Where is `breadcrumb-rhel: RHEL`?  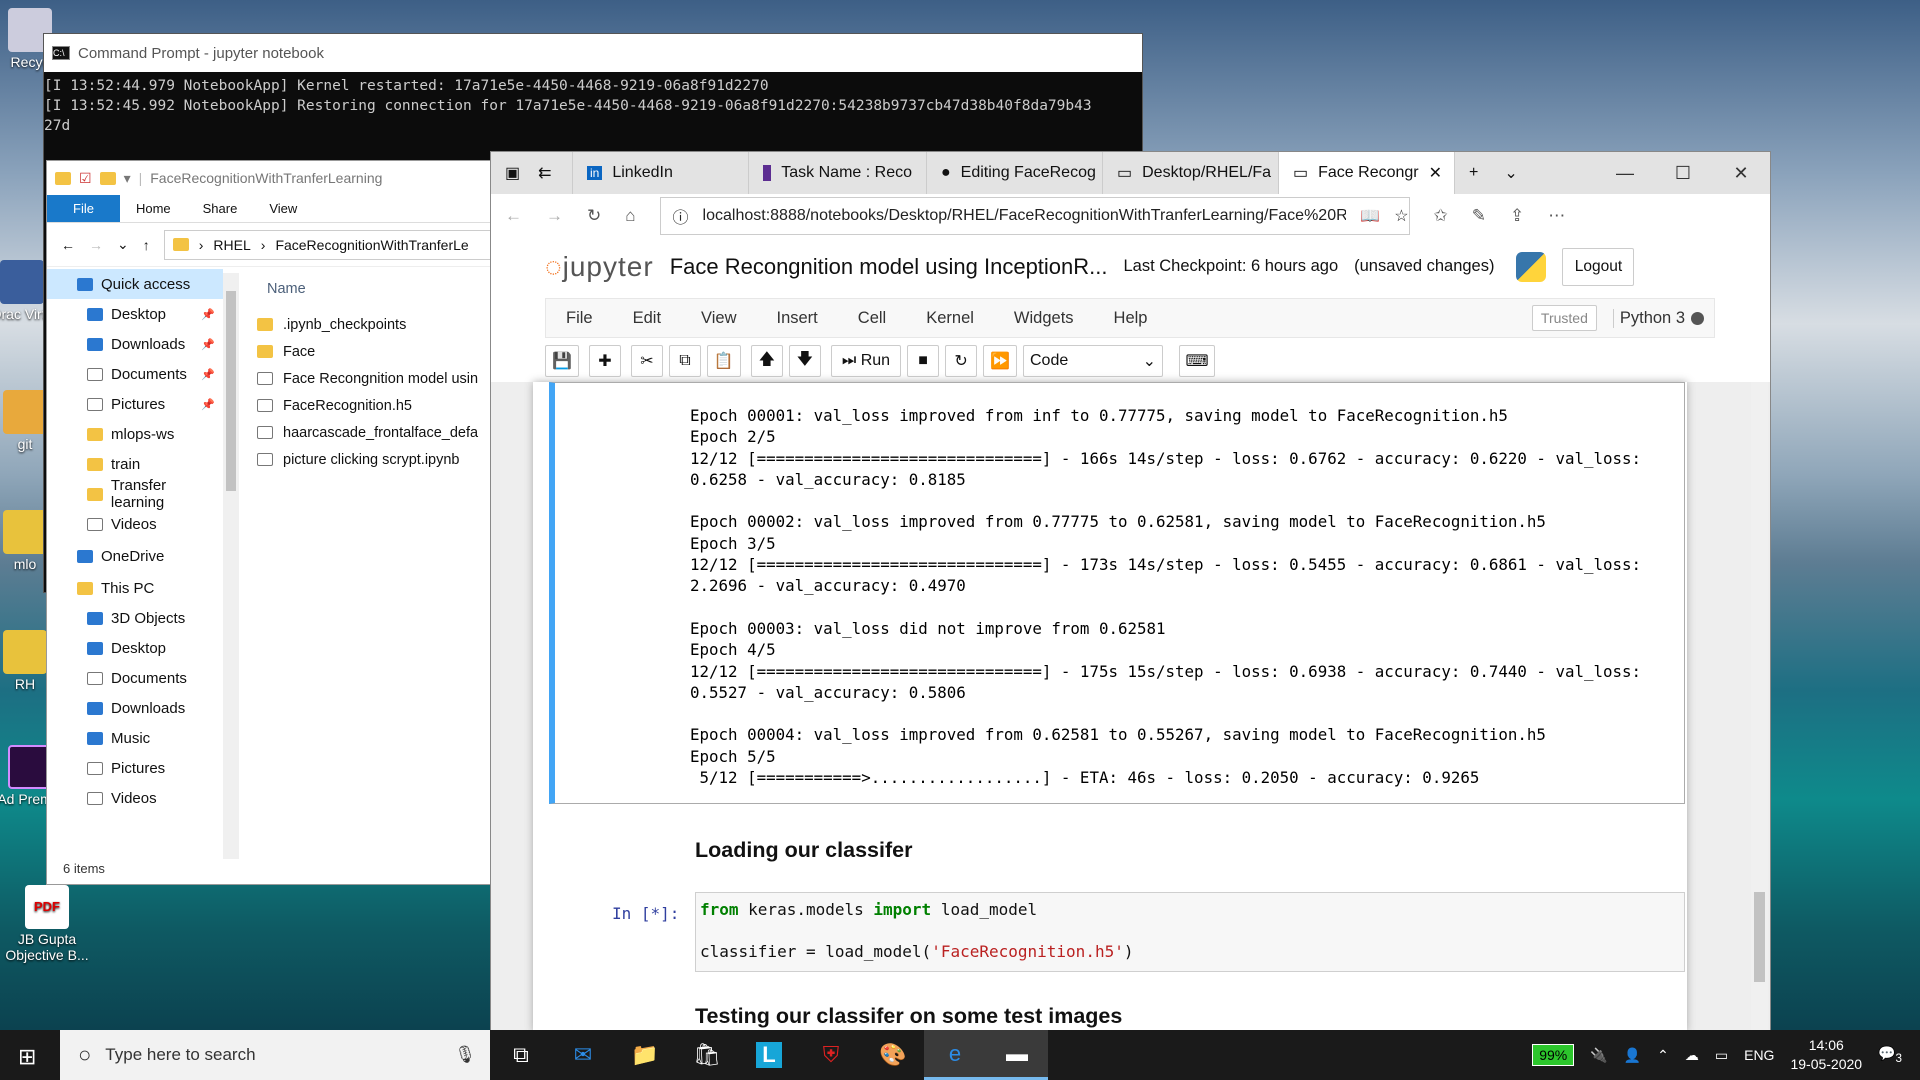
breadcrumb-rhel: RHEL is located at coordinates (231, 245).